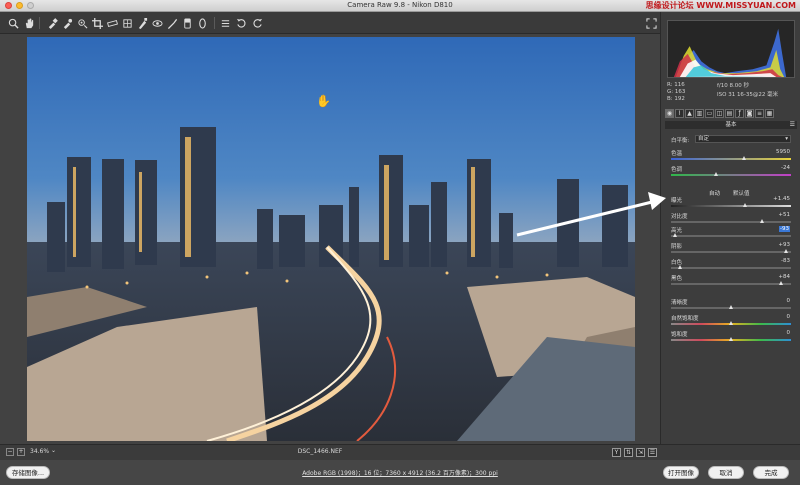  What do you see at coordinates (127, 23) in the screenshot?
I see `transform-icon` at bounding box center [127, 23].